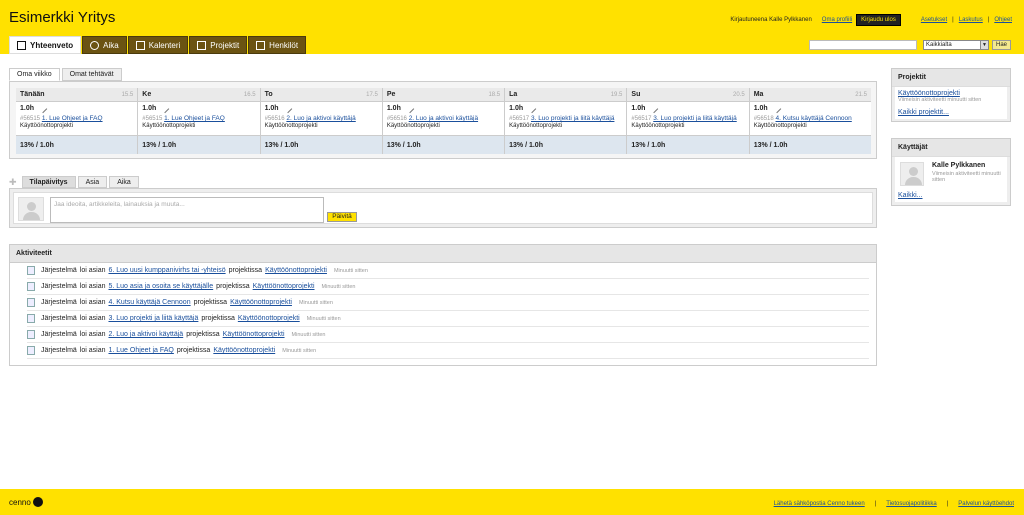 The width and height of the screenshot is (1024, 515). Describe the element at coordinates (321, 95) in the screenshot. I see `day-header: To 17.5` at that location.